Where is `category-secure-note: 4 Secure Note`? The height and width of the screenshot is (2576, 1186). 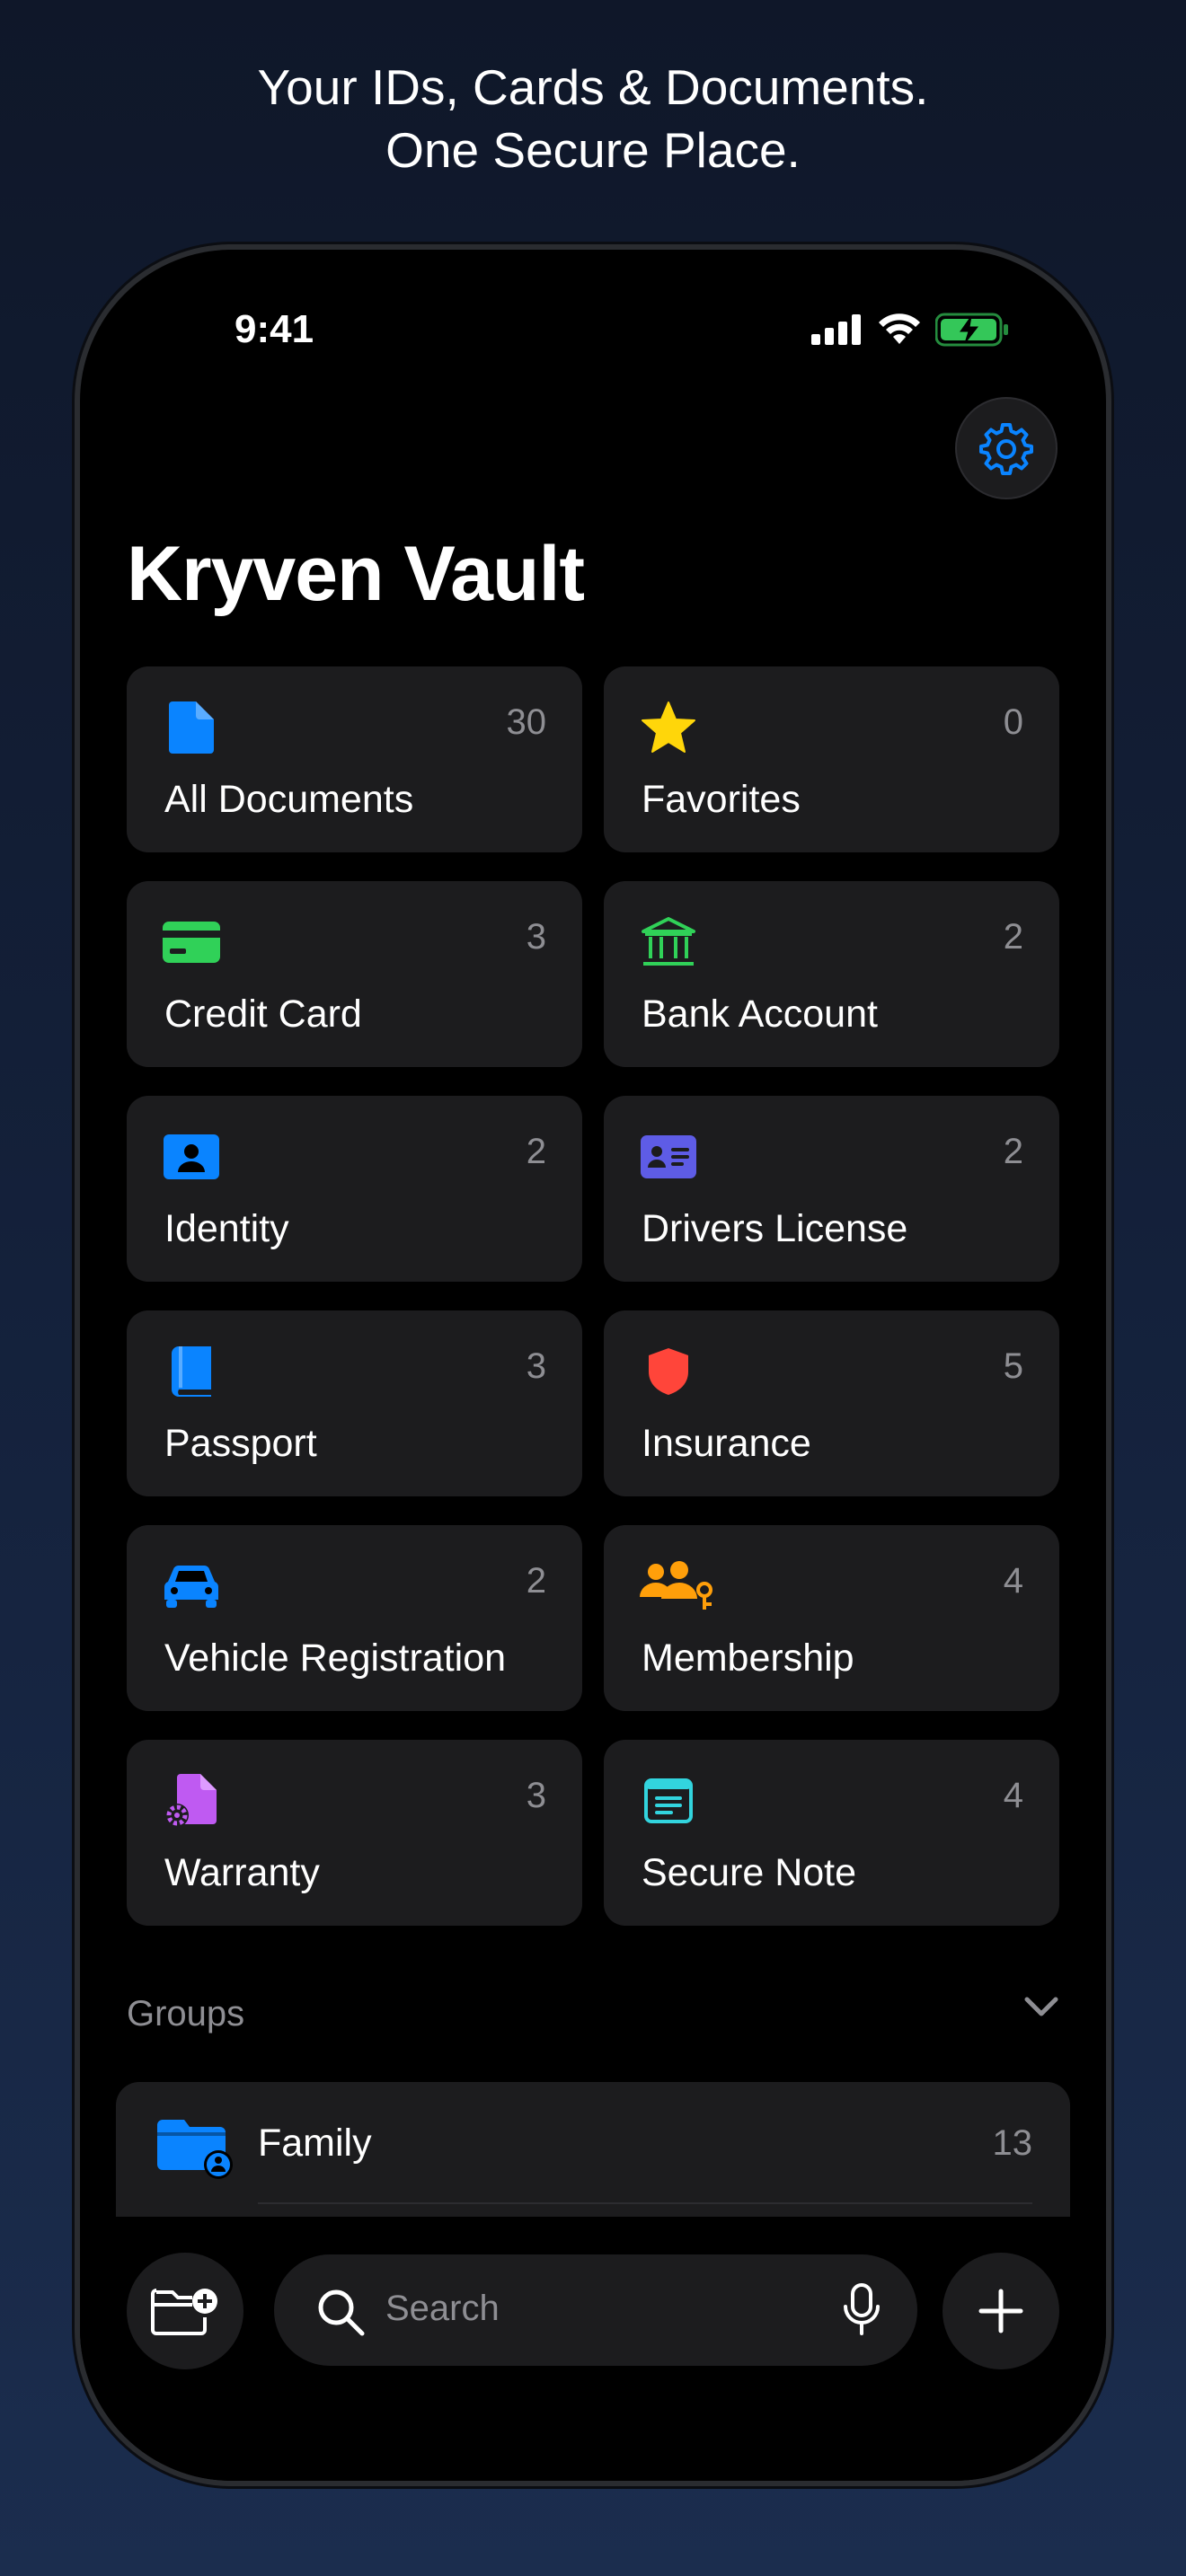
category-secure-note: 4 Secure Note is located at coordinates (831, 1833).